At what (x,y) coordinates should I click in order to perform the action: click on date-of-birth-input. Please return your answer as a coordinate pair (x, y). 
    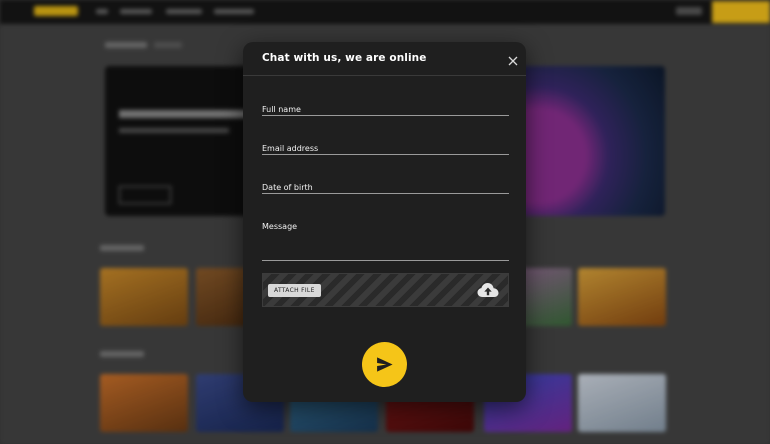
    Looking at the image, I should click on (385, 188).